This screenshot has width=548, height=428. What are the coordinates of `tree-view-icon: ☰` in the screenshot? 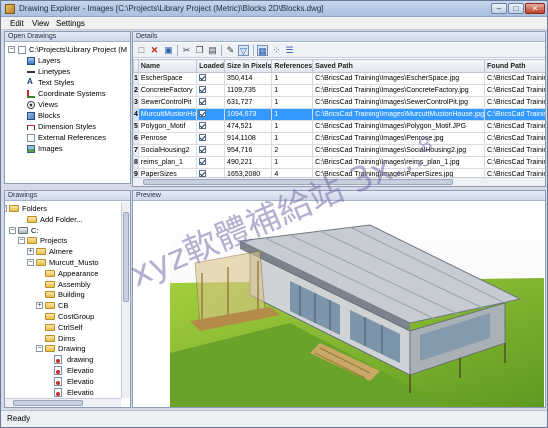 It's located at (289, 50).